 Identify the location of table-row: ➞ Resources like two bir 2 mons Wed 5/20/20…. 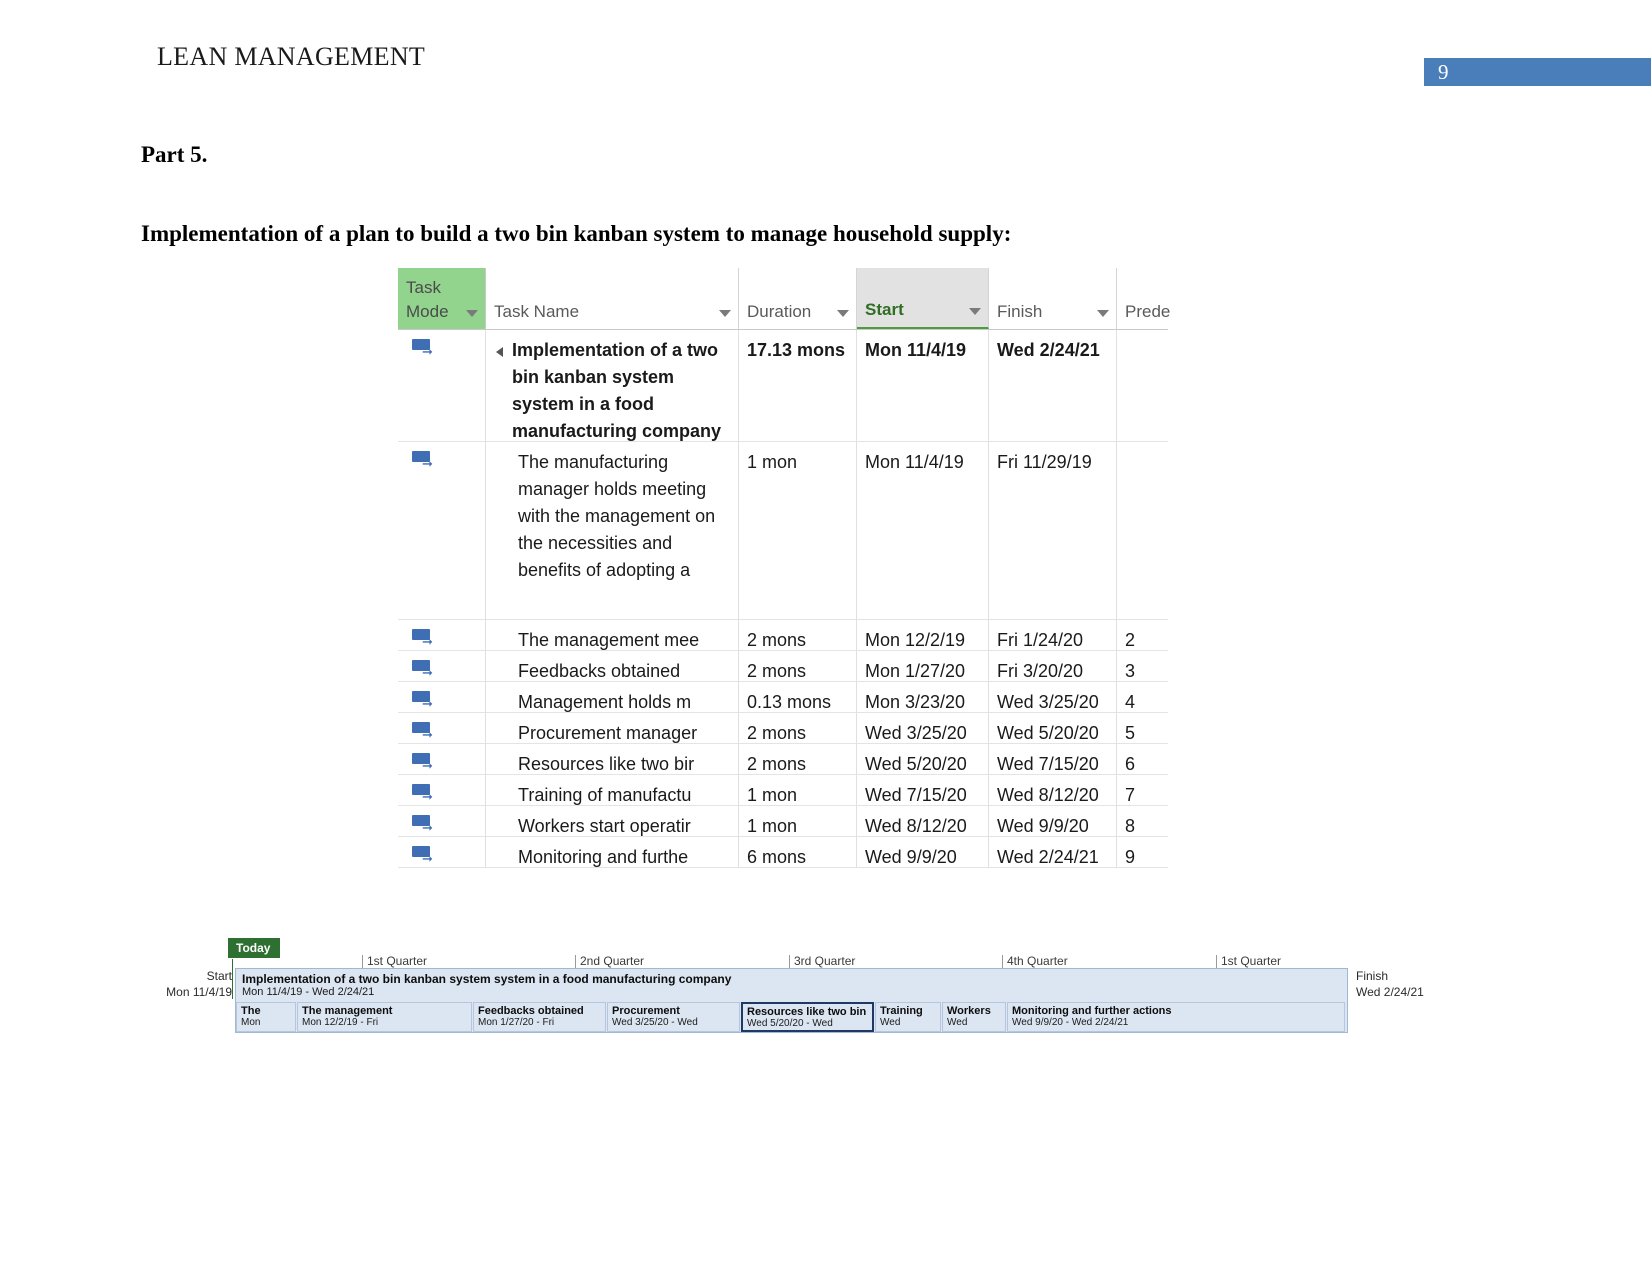
(783, 759).